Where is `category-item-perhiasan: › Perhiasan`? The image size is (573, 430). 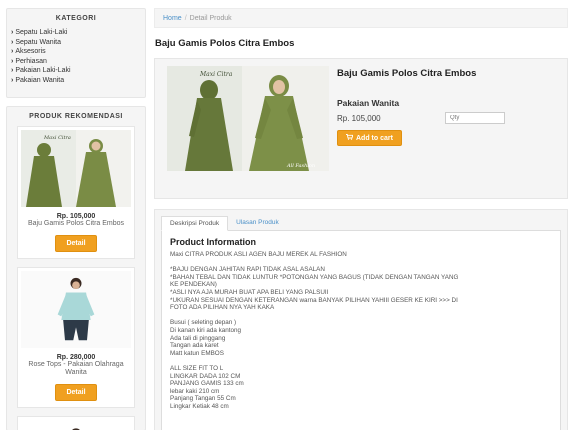
category-item-perhiasan: › Perhiasan is located at coordinates (76, 62).